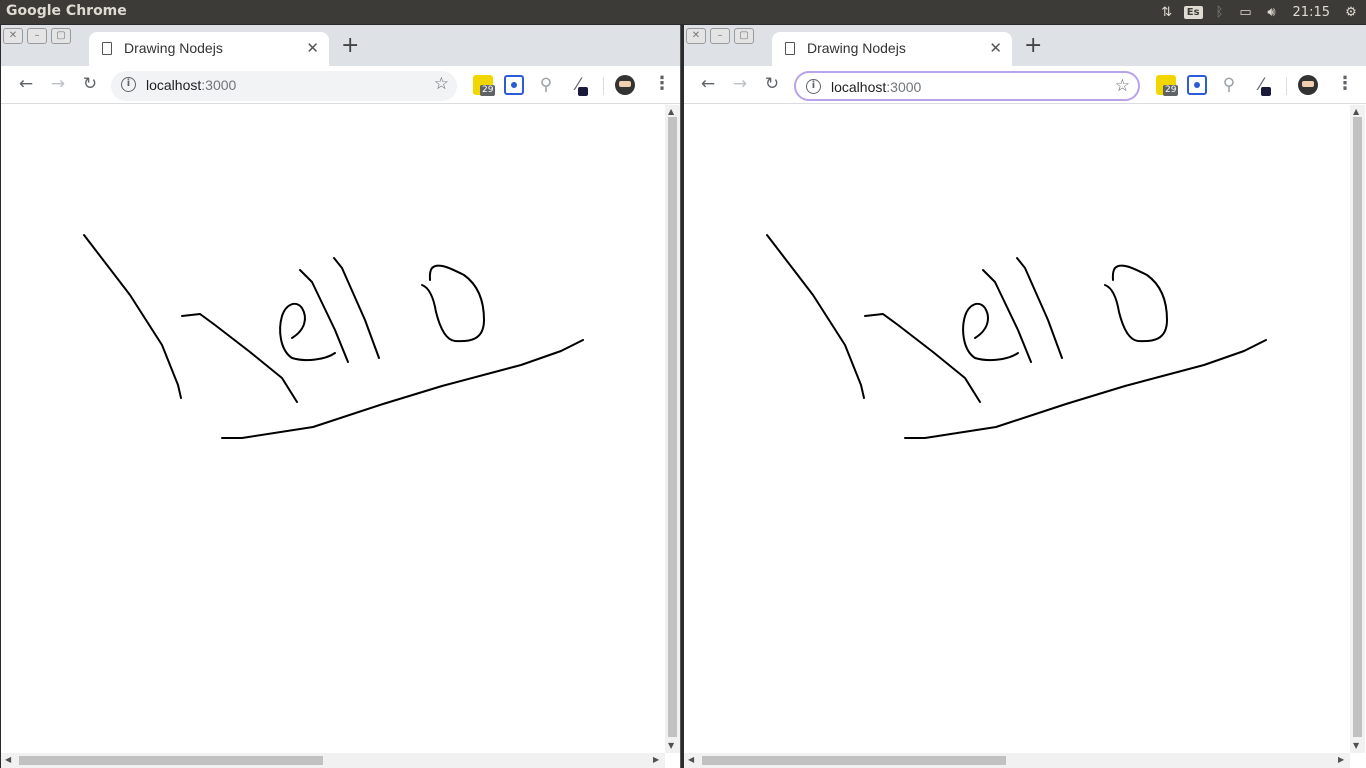 The image size is (1366, 768). Describe the element at coordinates (66, 11) in the screenshot. I see `active-app-title: Google Chrome` at that location.